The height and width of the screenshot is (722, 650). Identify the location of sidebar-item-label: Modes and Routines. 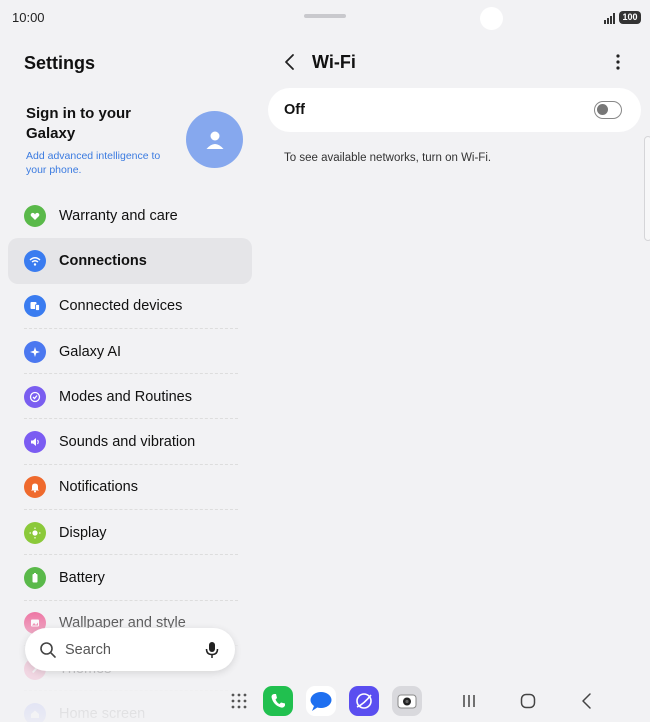
(125, 396).